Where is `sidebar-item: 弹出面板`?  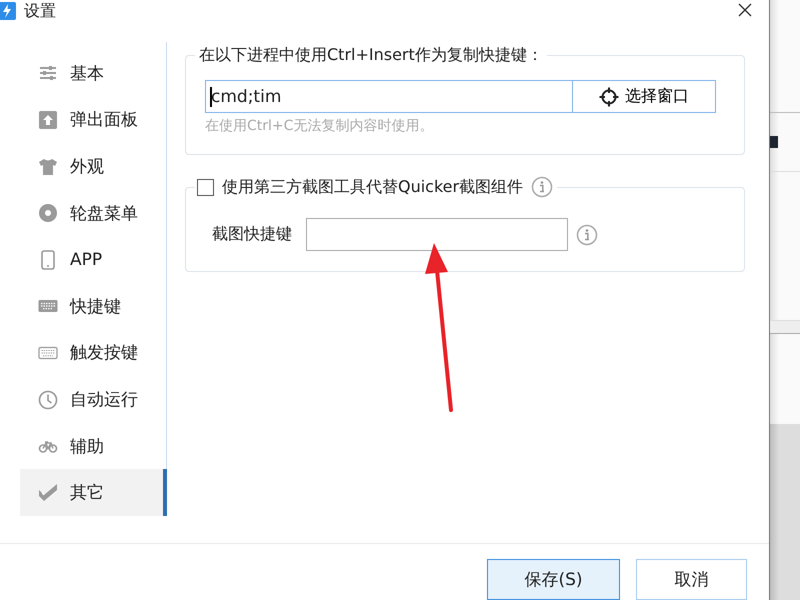 sidebar-item: 弹出面板 is located at coordinates (93, 120).